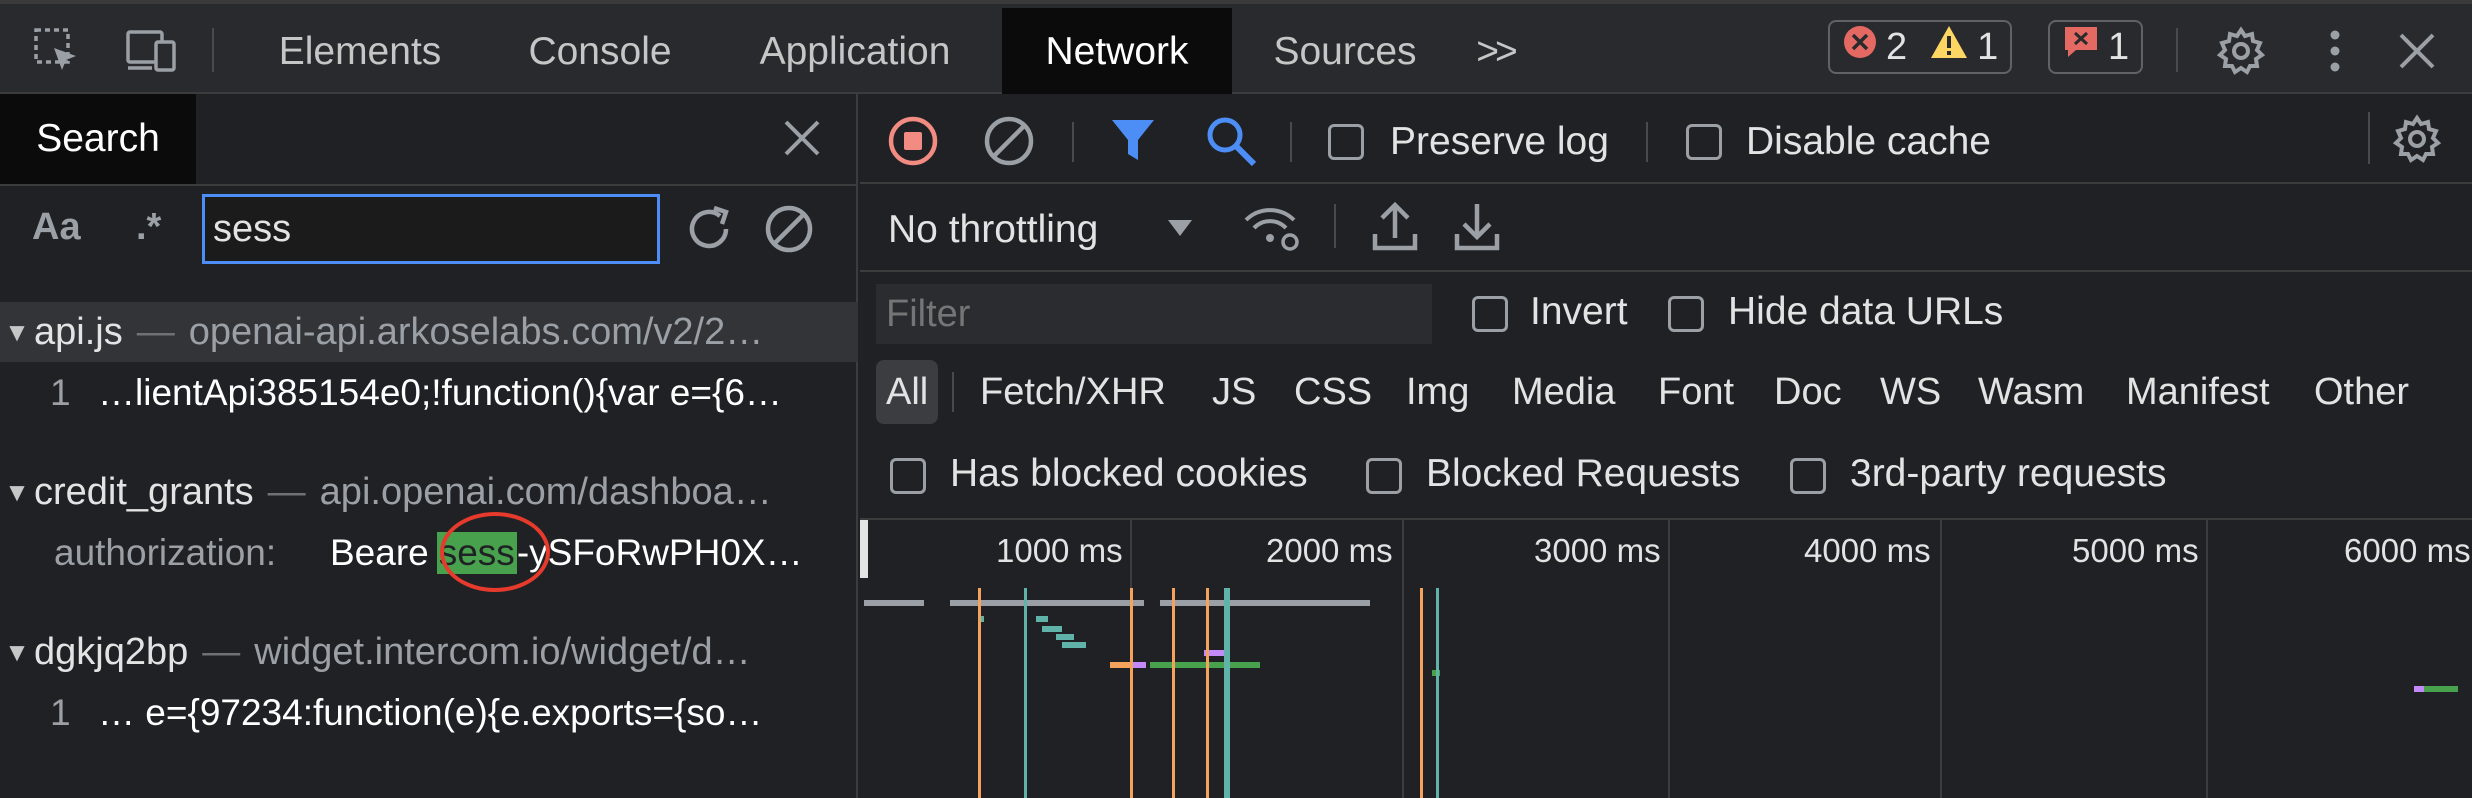 This screenshot has width=2472, height=798. I want to click on timeline-tick-label: 6000 ms, so click(2407, 550).